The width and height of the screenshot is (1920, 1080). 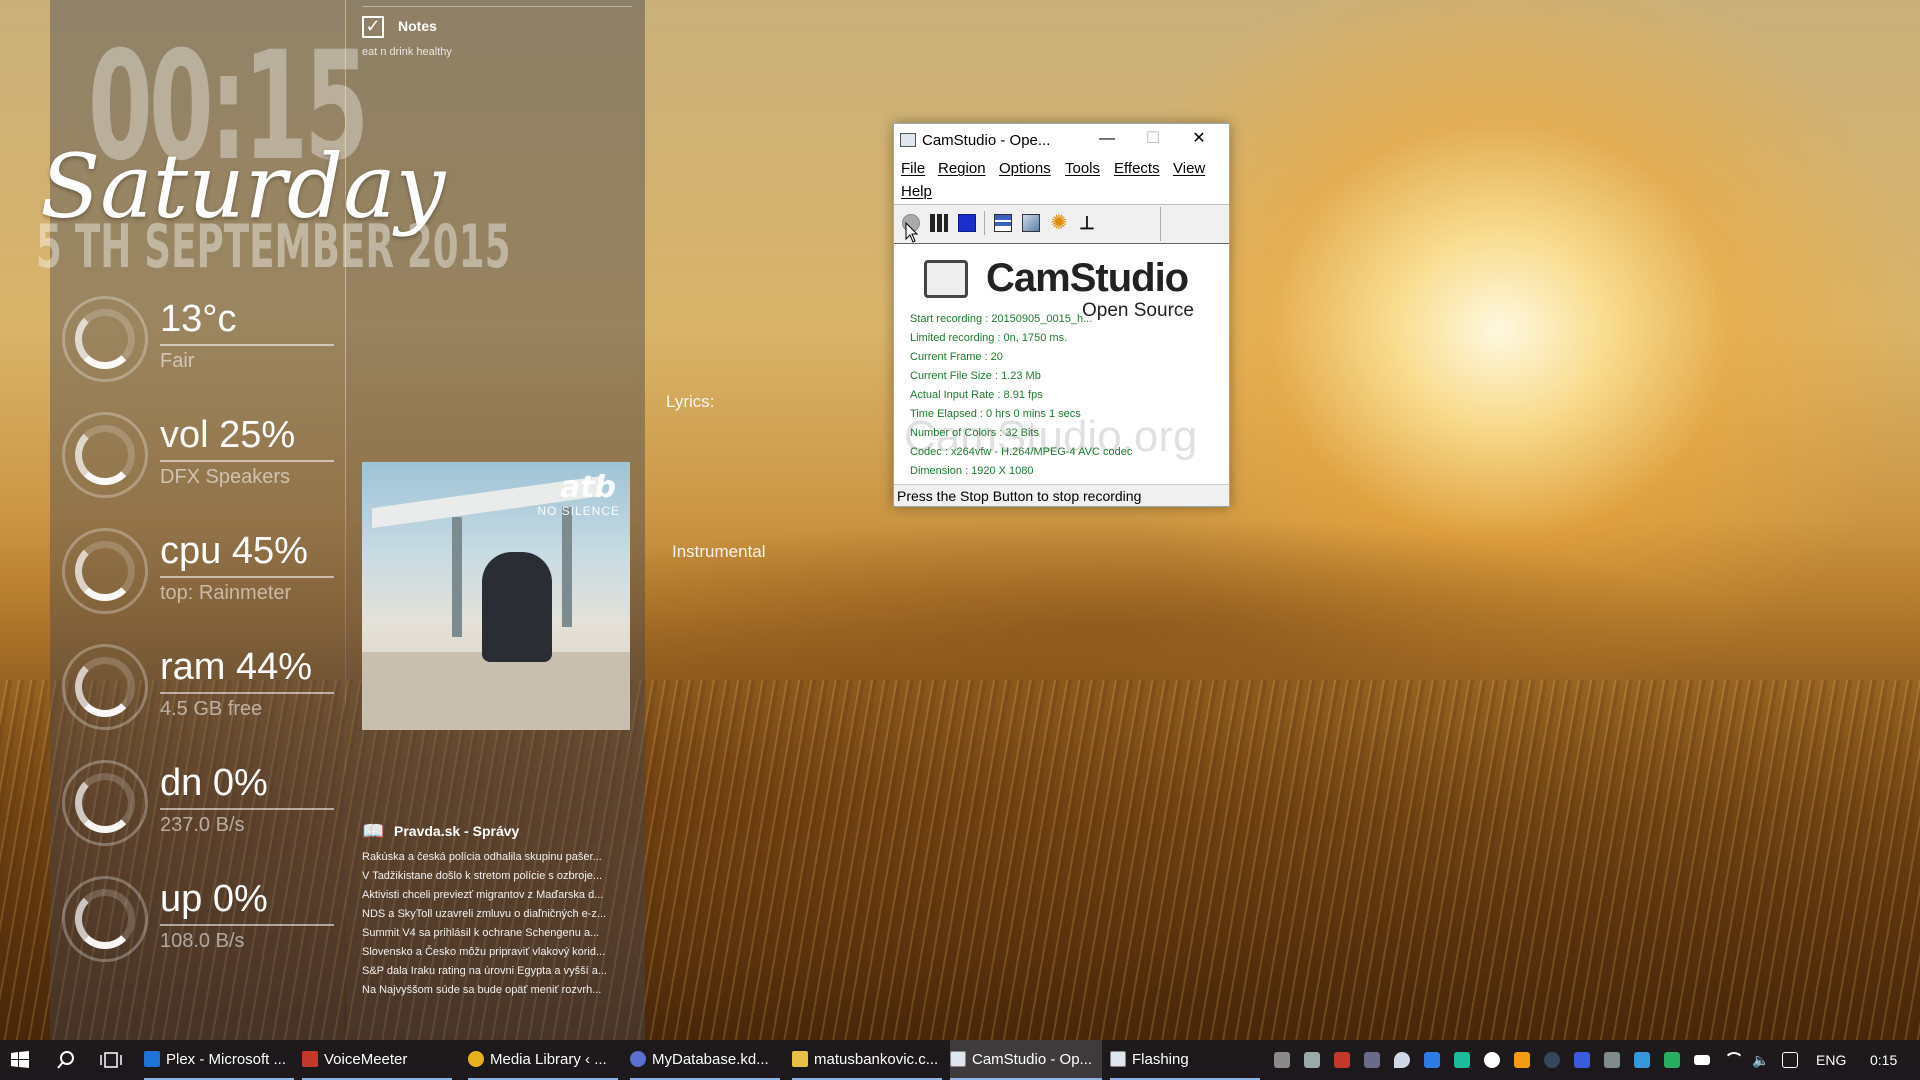 What do you see at coordinates (1492, 1060) in the screenshot?
I see `cloud-icon` at bounding box center [1492, 1060].